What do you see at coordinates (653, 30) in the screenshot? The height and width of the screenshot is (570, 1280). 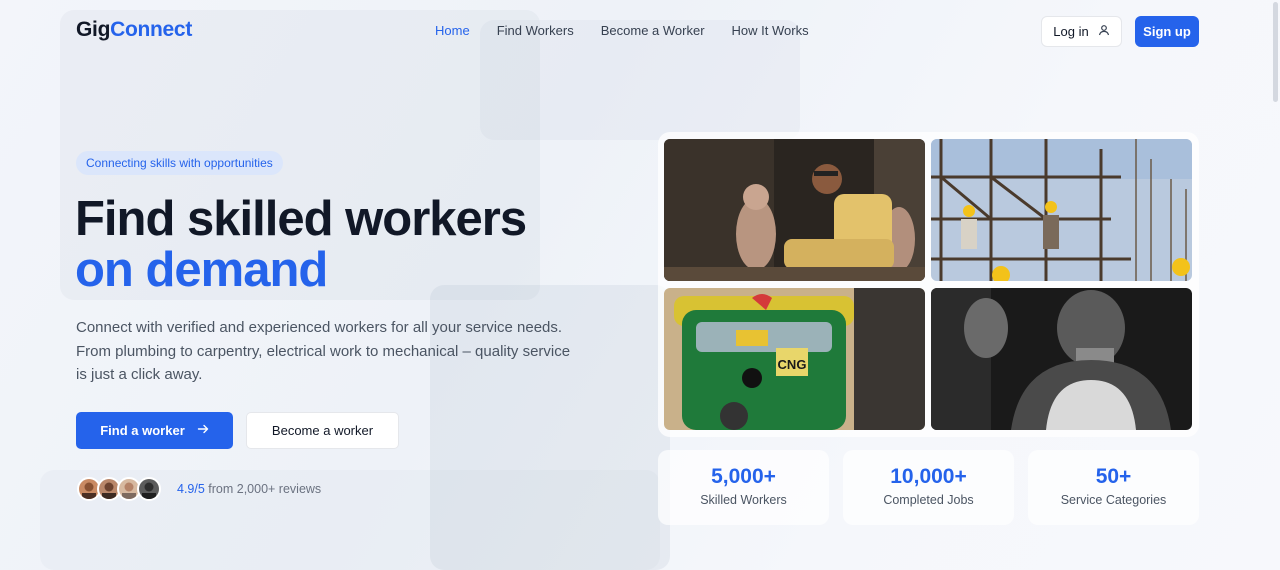 I see `nav-link-become-worker: Become a Worker` at bounding box center [653, 30].